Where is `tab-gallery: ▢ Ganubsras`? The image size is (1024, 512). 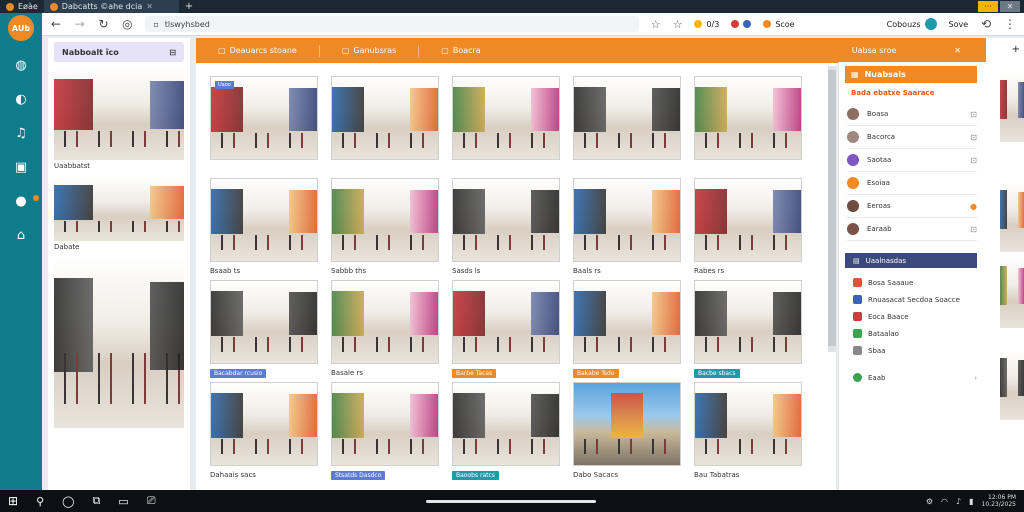 tab-gallery: ▢ Ganubsras is located at coordinates (369, 50).